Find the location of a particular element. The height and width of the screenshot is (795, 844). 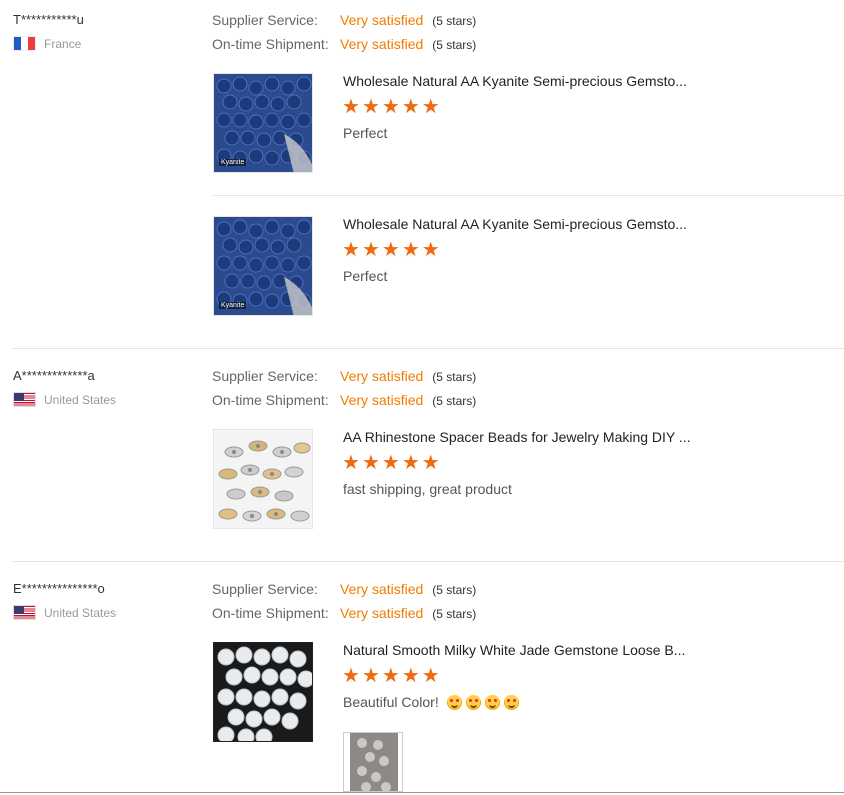

reviewer-country: France is located at coordinates (48, 43).